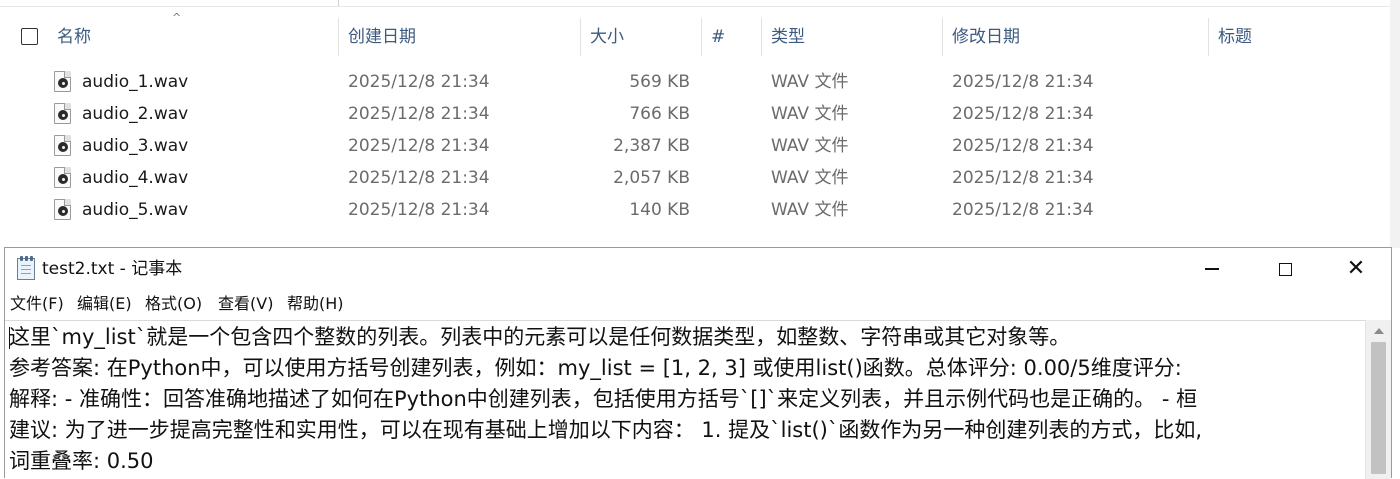  I want to click on text-line: 词重叠率: 0.50, so click(81, 461).